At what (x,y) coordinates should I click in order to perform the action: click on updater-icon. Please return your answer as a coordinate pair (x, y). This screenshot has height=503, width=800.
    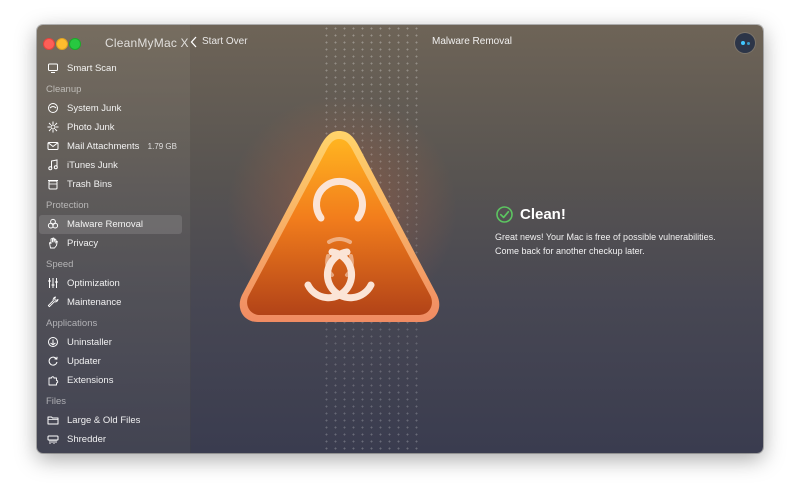
    Looking at the image, I should click on (53, 361).